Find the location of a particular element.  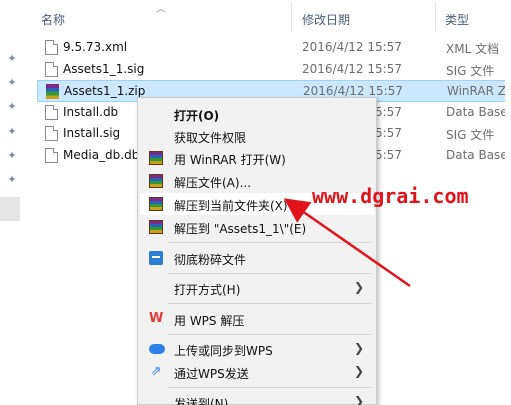

menu-item-send-wps: ⇗ 通过WPS发送 ❯ is located at coordinates (257, 372).